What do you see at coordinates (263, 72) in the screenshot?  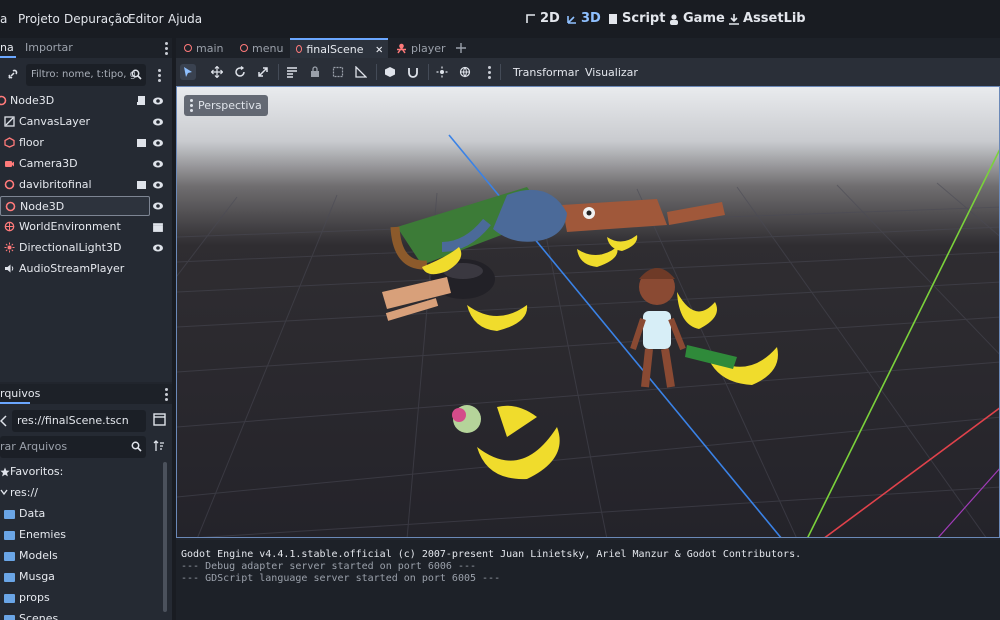 I see `scale-tool-button` at bounding box center [263, 72].